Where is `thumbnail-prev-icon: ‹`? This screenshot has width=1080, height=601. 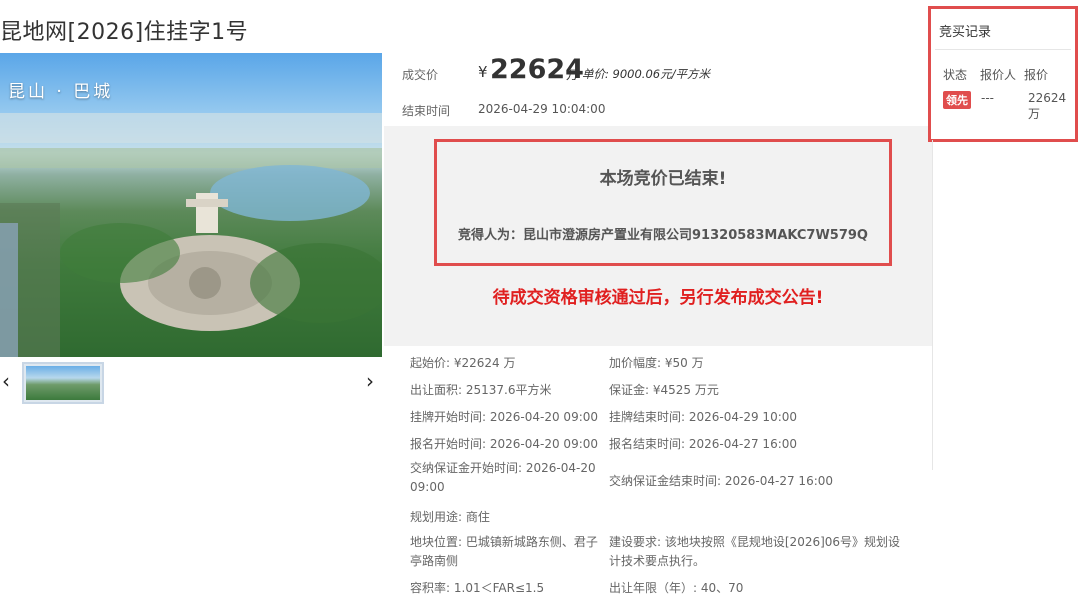
thumbnail-prev-icon: ‹ is located at coordinates (9, 381).